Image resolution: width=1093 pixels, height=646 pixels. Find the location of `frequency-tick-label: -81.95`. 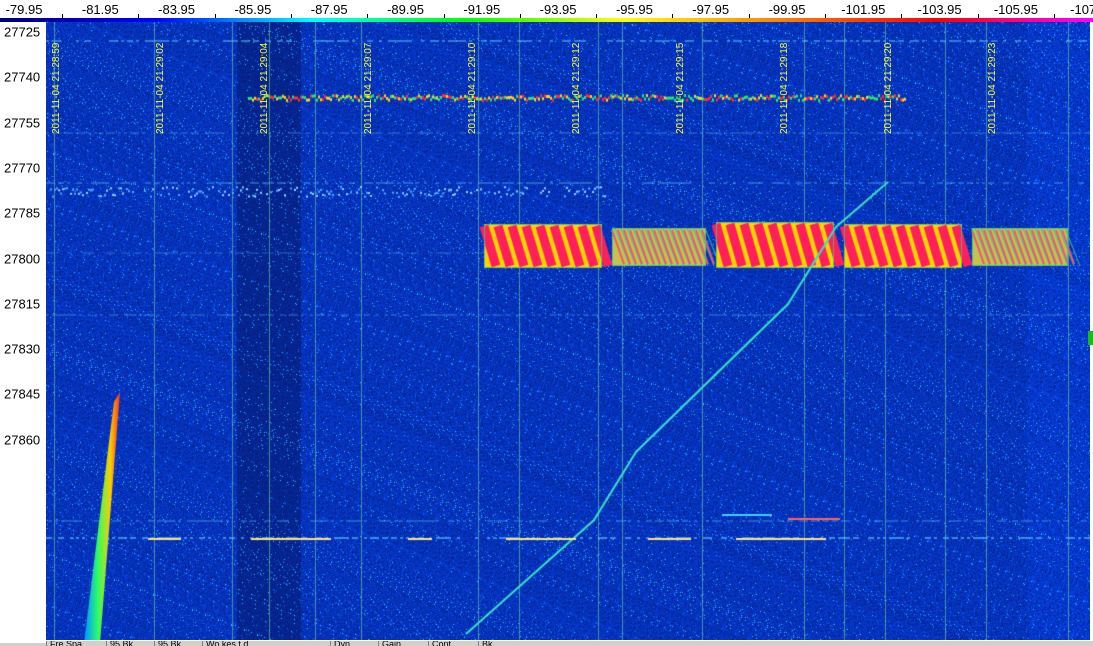

frequency-tick-label: -81.95 is located at coordinates (100, 9).